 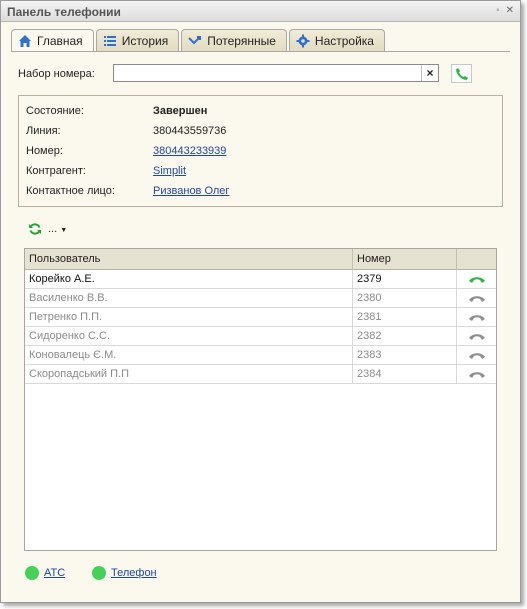 I want to click on cell-number: 2384, so click(x=405, y=374).